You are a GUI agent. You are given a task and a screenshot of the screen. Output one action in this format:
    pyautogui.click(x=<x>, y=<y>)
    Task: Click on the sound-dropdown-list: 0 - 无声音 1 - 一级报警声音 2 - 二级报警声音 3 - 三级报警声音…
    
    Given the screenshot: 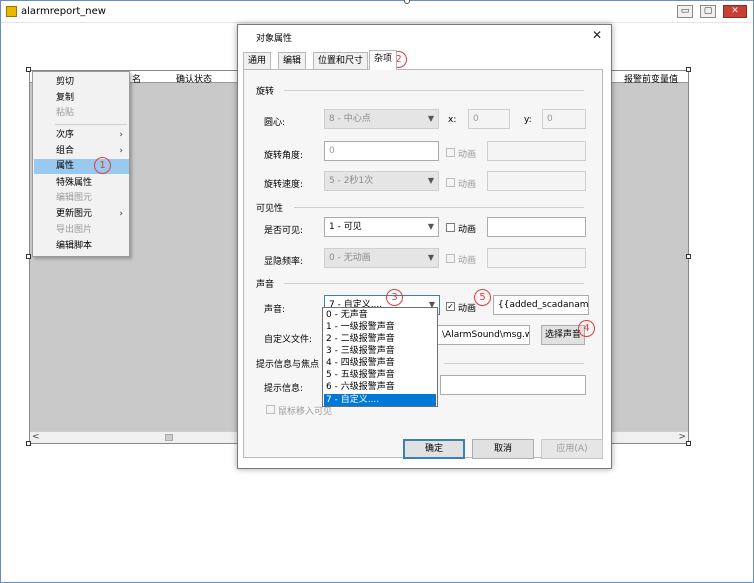 What is the action you would take?
    pyautogui.click(x=380, y=357)
    